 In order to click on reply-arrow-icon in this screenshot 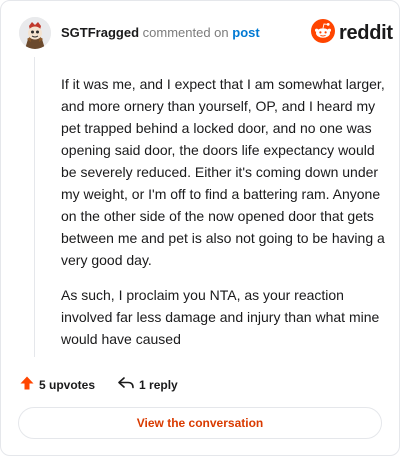, I will do `click(126, 384)`.